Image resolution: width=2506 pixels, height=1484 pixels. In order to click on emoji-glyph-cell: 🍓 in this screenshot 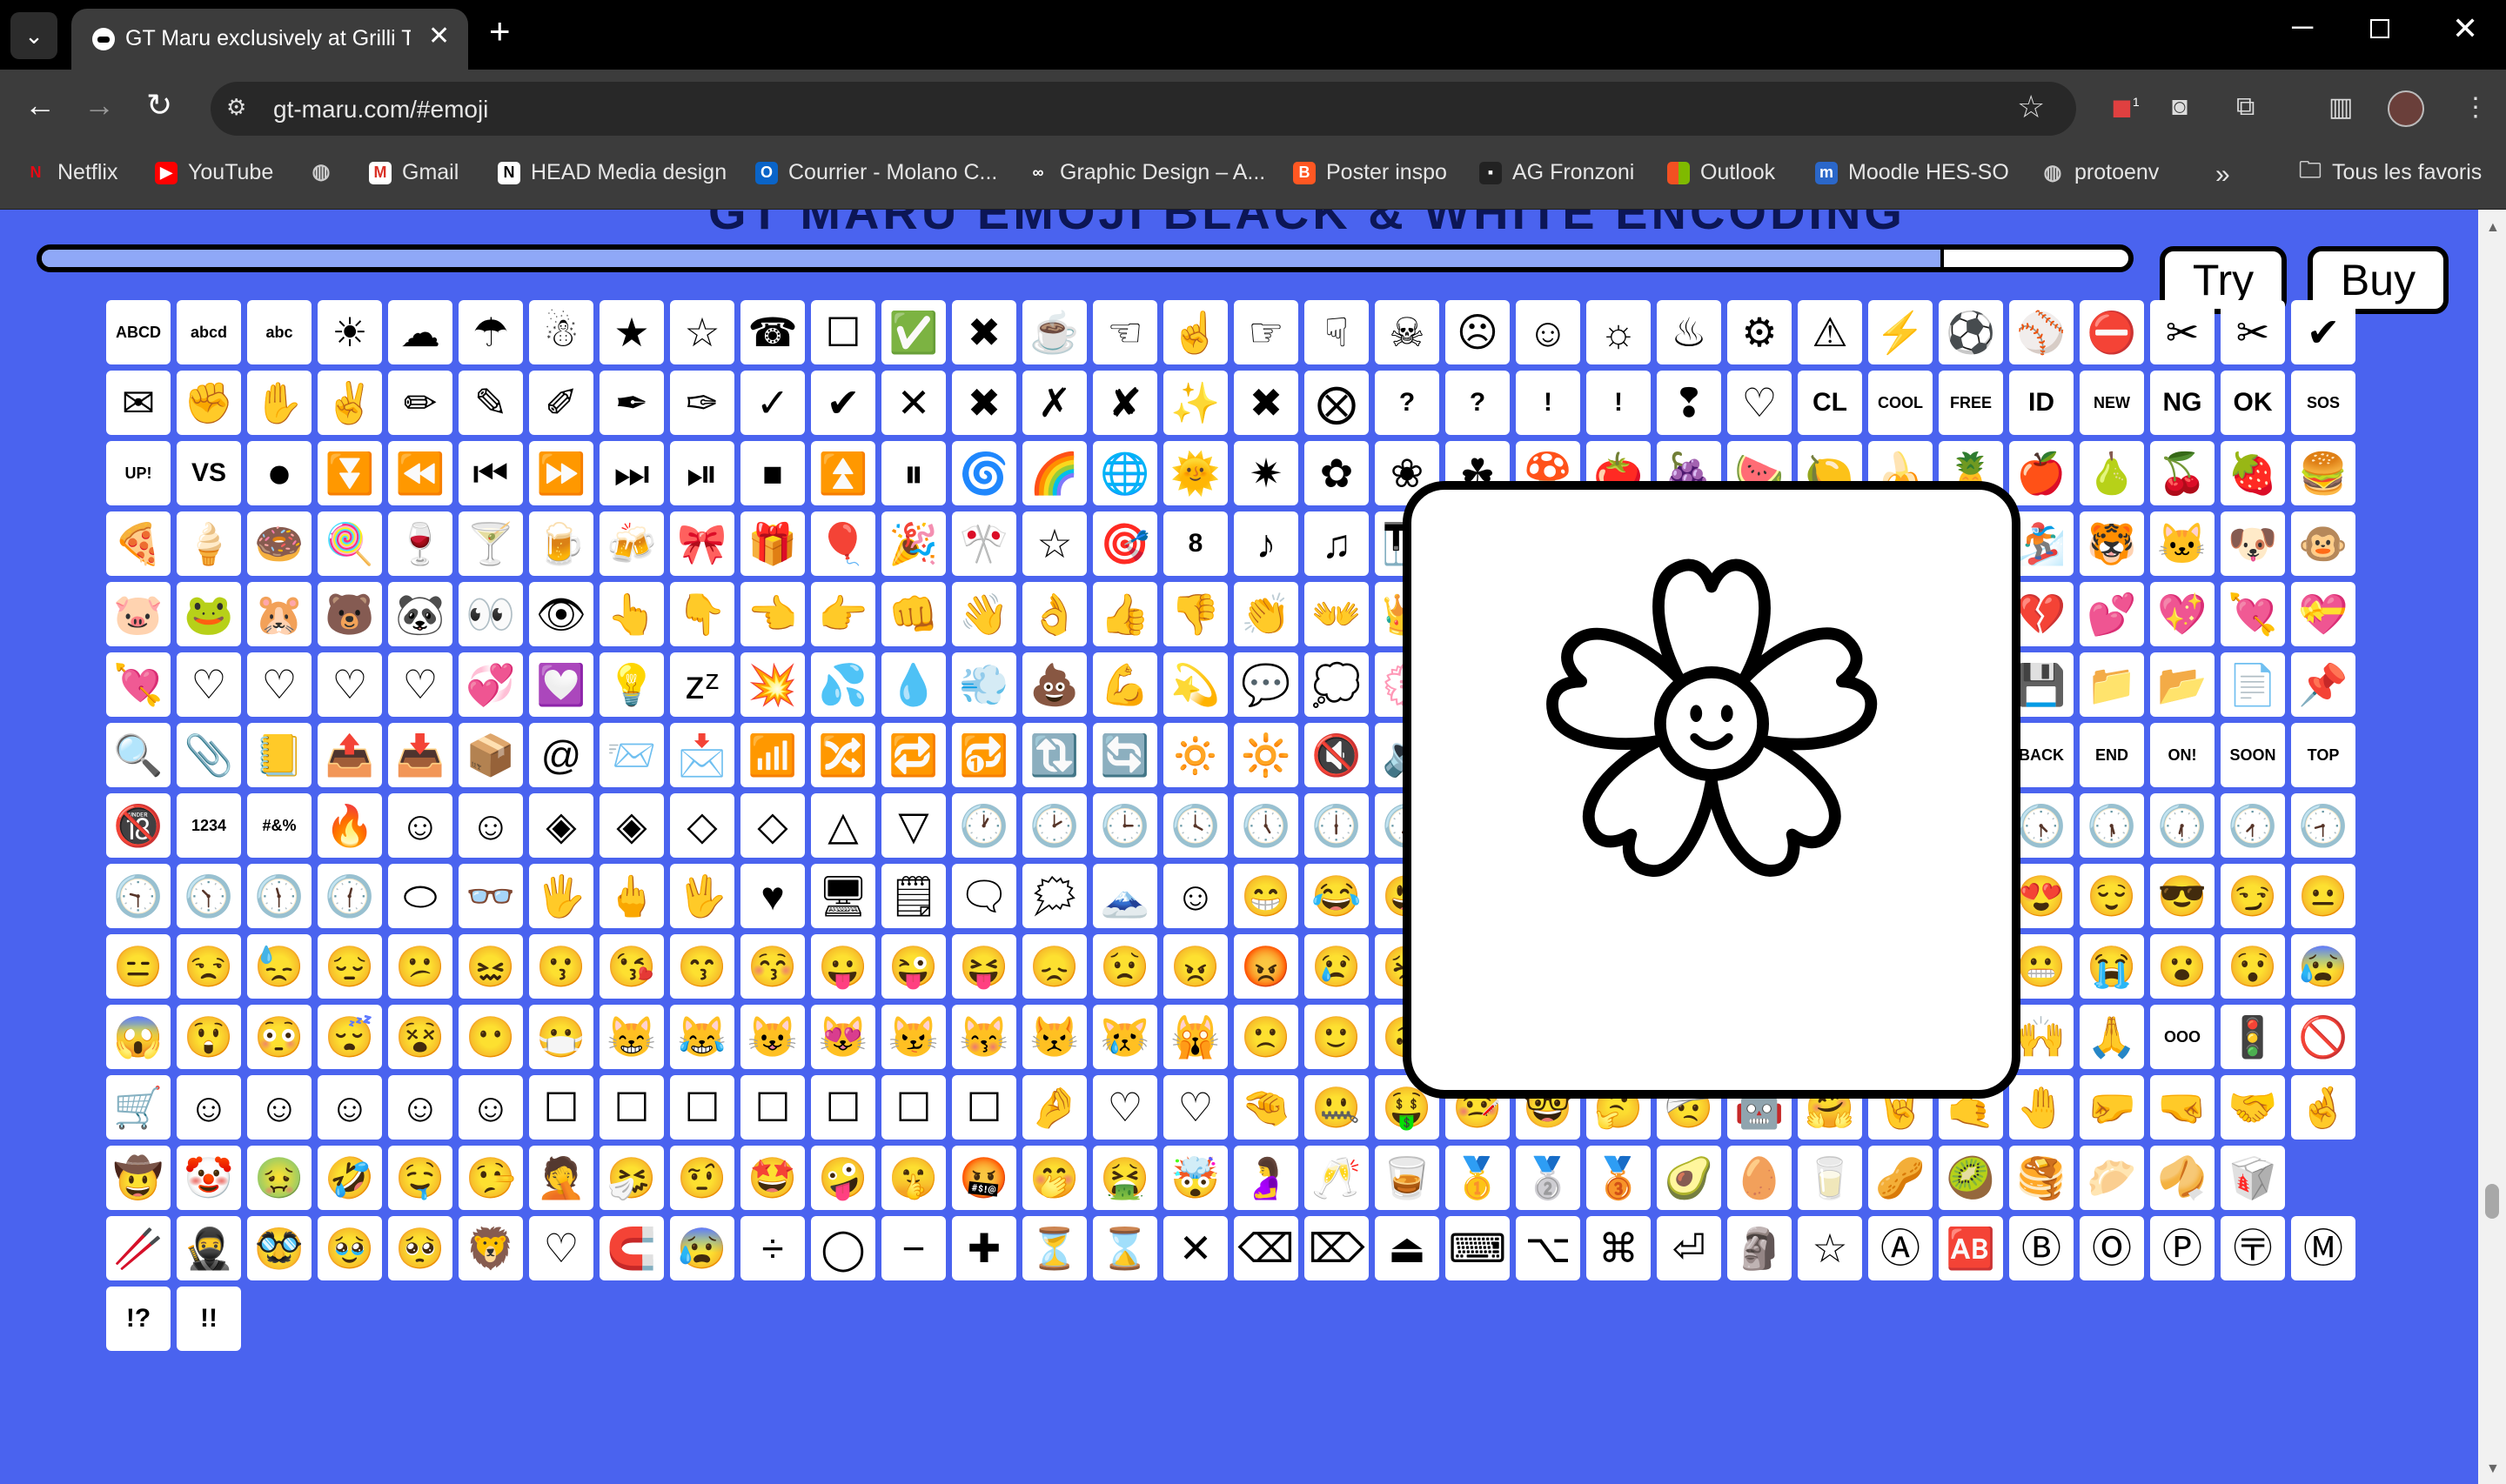, I will do `click(2253, 473)`.